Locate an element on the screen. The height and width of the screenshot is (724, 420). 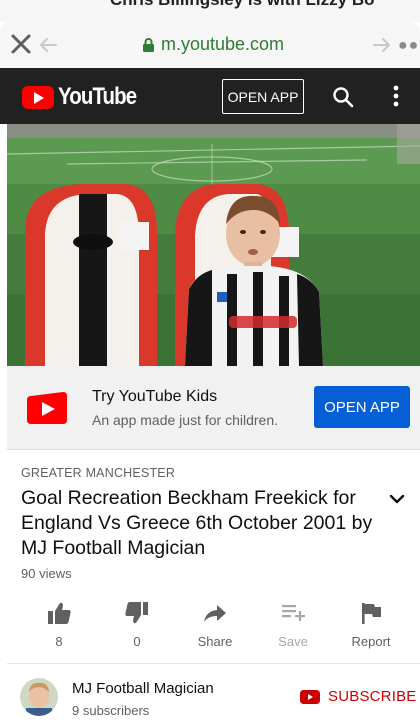
kebab-icon is located at coordinates (396, 96).